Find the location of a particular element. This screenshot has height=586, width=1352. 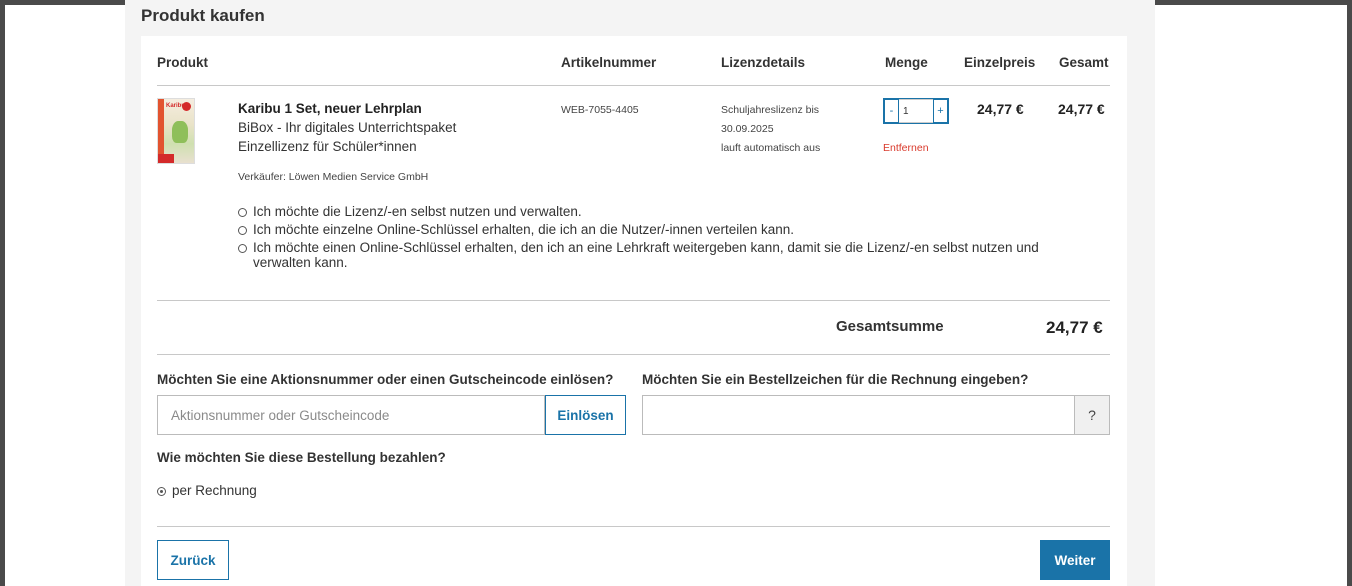

header-unit-price: Einzelpreis is located at coordinates (1000, 62).